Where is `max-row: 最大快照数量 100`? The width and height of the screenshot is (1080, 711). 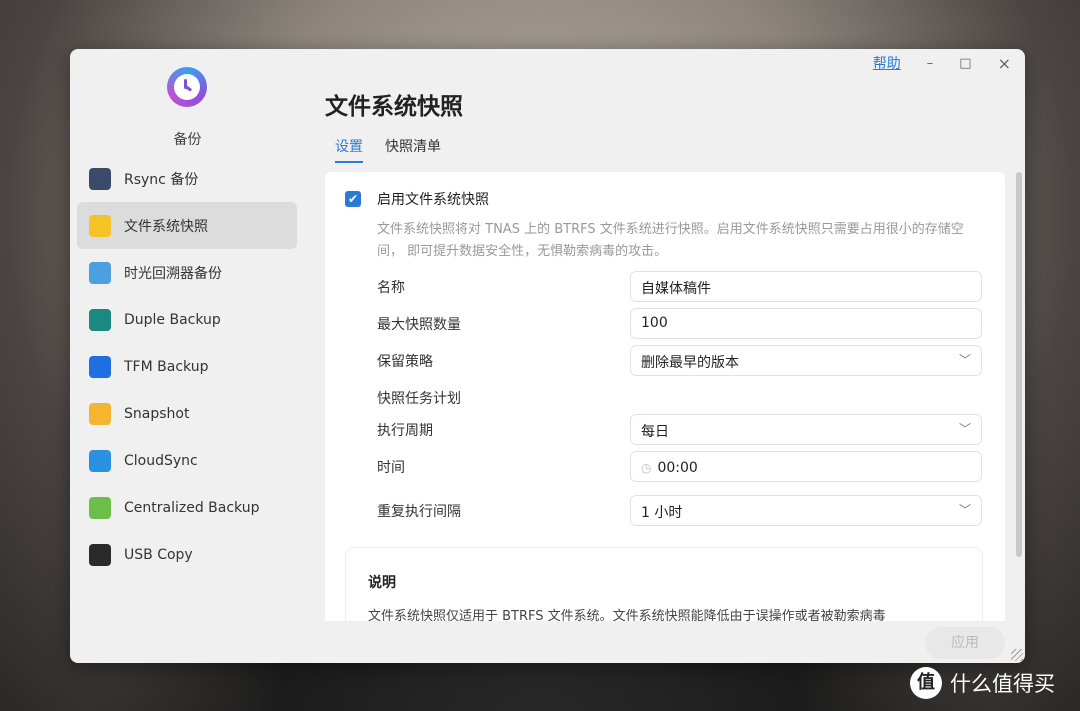 max-row: 最大快照数量 100 is located at coordinates (679, 323).